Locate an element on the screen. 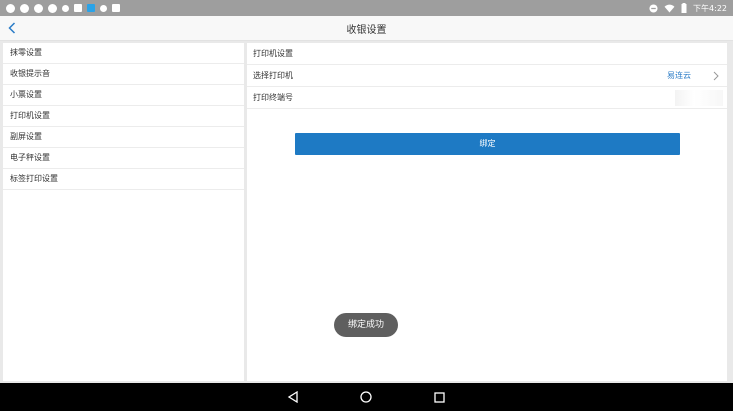  home-circle-icon is located at coordinates (366, 397).